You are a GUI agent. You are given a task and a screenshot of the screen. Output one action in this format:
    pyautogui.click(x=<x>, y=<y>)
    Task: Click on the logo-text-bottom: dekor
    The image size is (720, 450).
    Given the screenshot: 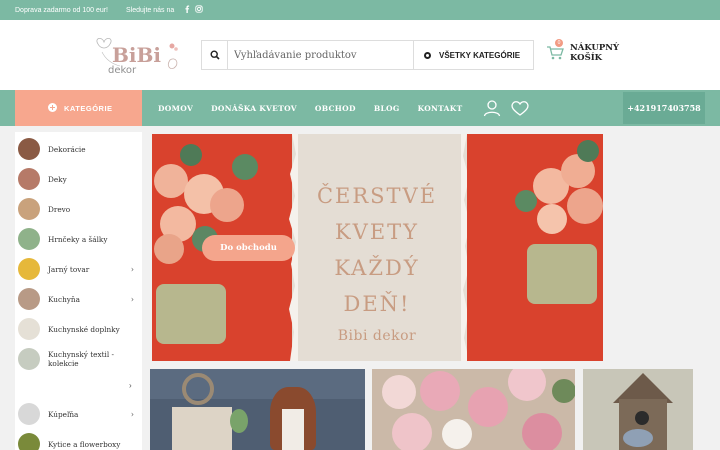 What is the action you would take?
    pyautogui.click(x=122, y=70)
    